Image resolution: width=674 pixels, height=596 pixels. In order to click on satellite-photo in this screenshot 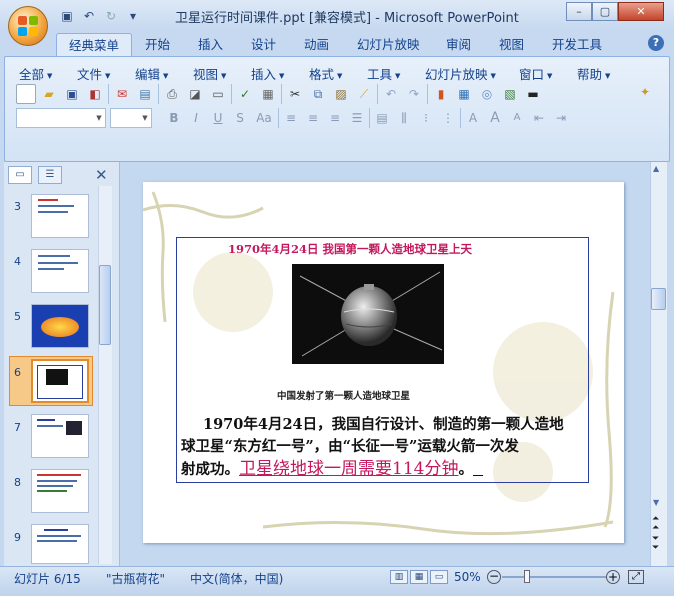, I will do `click(368, 314)`.